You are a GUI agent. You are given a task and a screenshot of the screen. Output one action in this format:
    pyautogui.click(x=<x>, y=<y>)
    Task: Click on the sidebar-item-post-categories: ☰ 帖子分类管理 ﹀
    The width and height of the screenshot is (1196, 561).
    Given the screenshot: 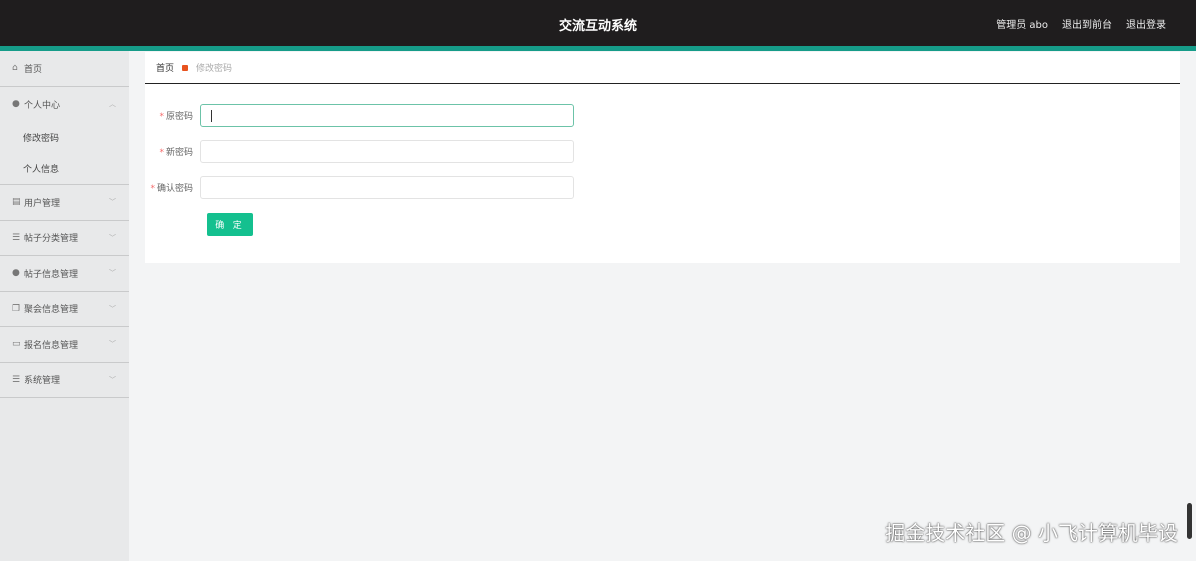 What is the action you would take?
    pyautogui.click(x=64, y=238)
    